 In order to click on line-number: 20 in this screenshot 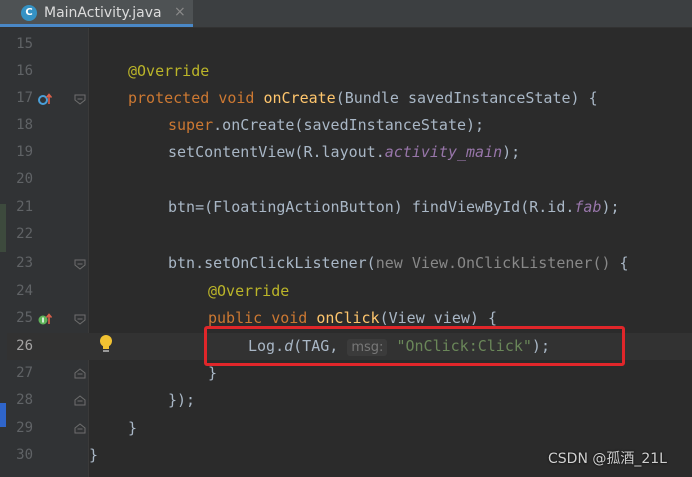, I will do `click(24, 179)`.